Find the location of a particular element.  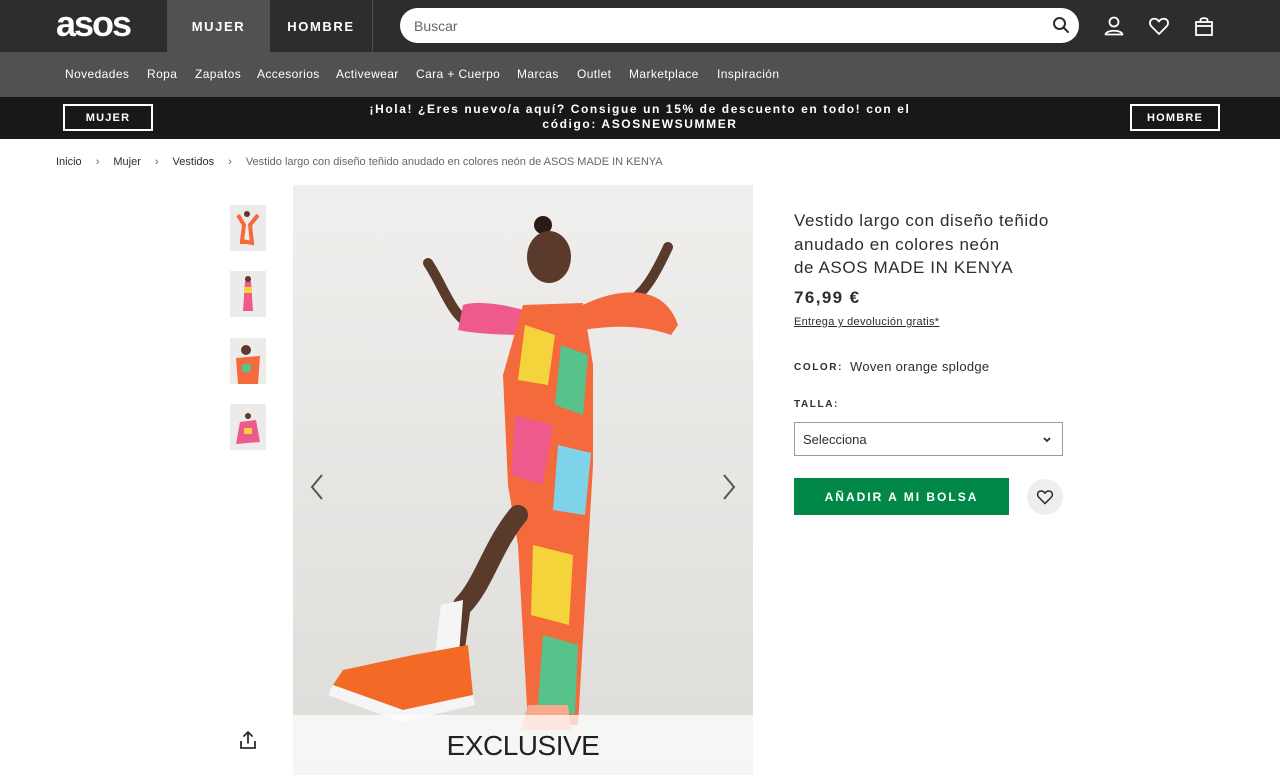

asos-logo: asos is located at coordinates (104, 25).